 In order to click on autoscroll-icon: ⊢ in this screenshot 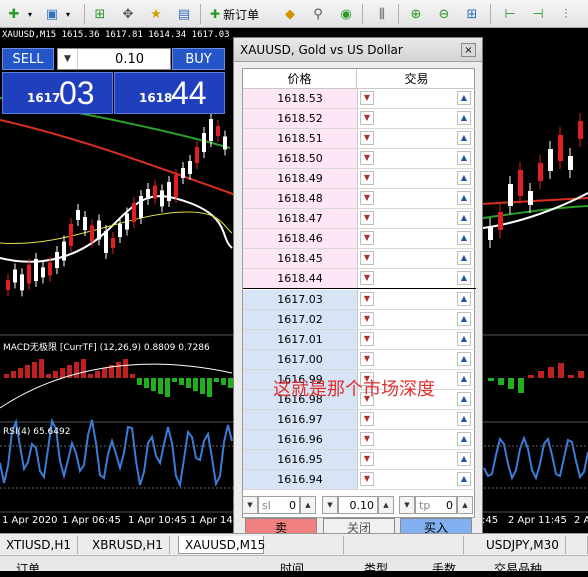, I will do `click(510, 14)`.